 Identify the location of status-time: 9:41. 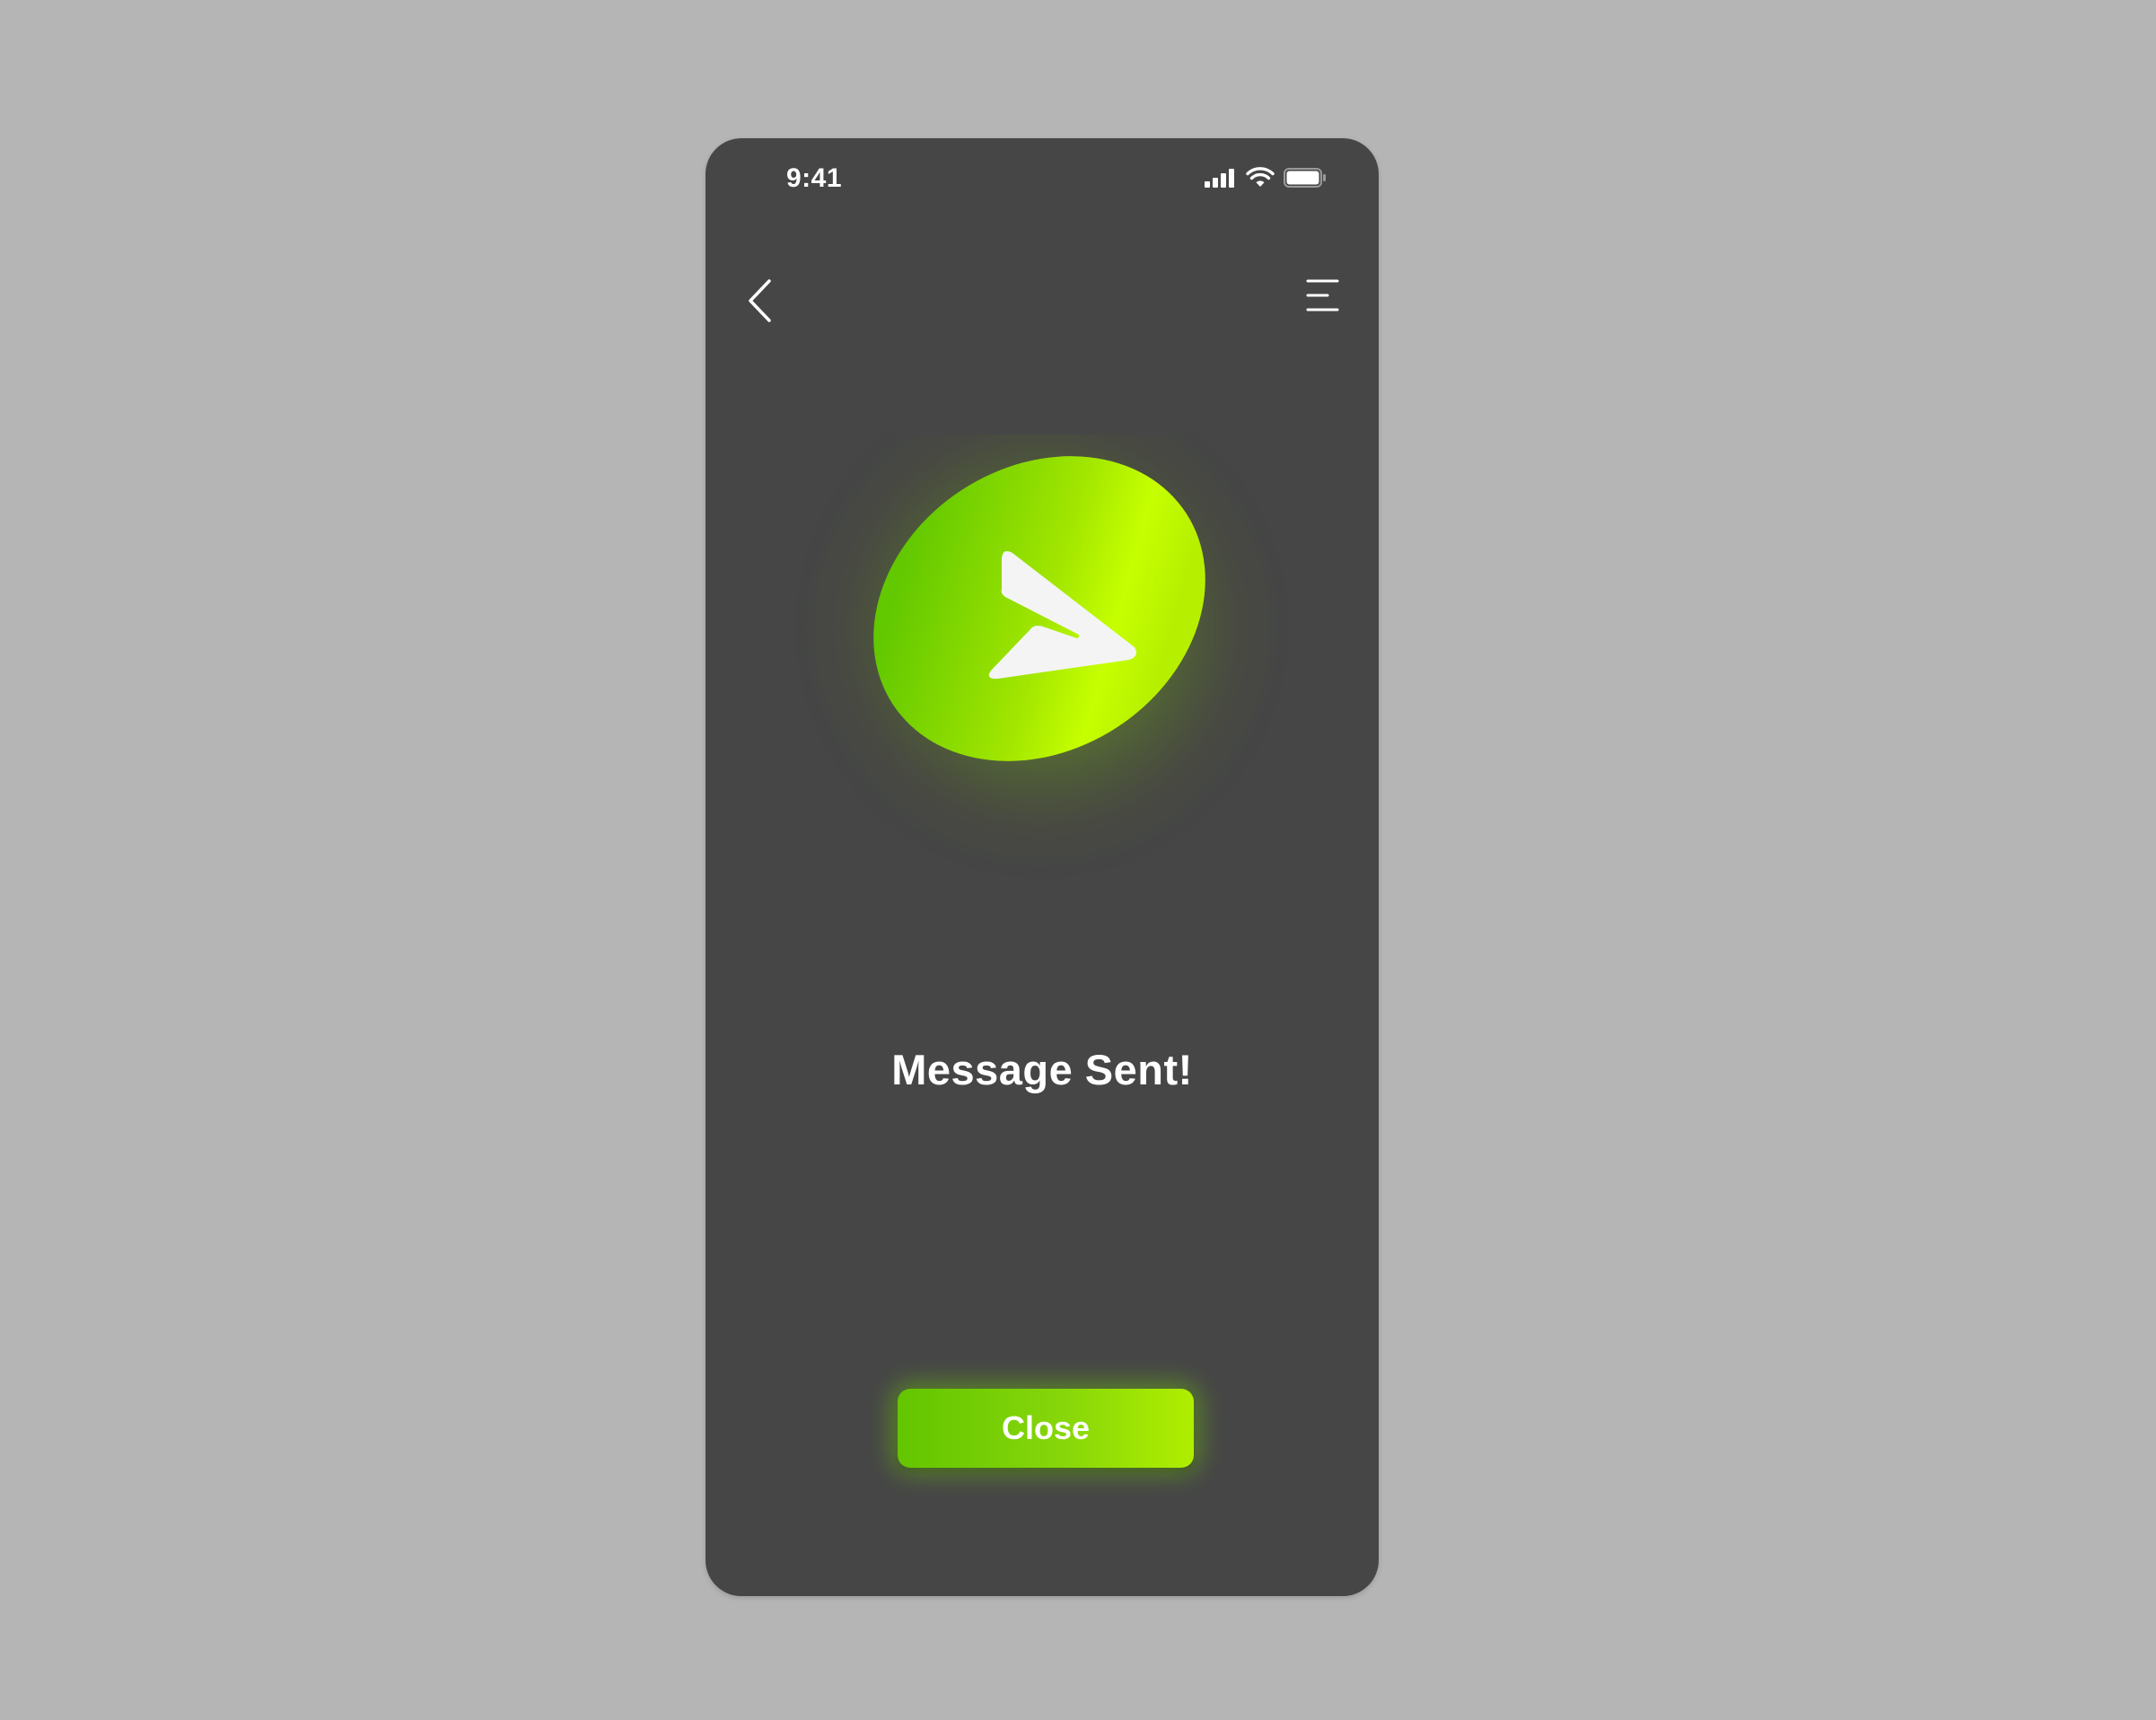
(814, 178).